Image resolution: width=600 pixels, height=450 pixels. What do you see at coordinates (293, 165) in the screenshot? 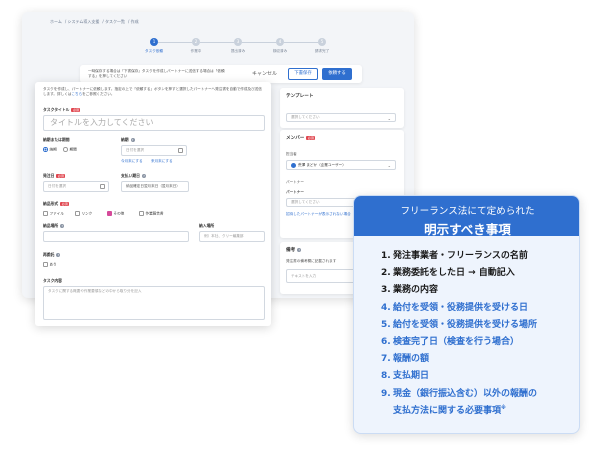
I see `avatar` at bounding box center [293, 165].